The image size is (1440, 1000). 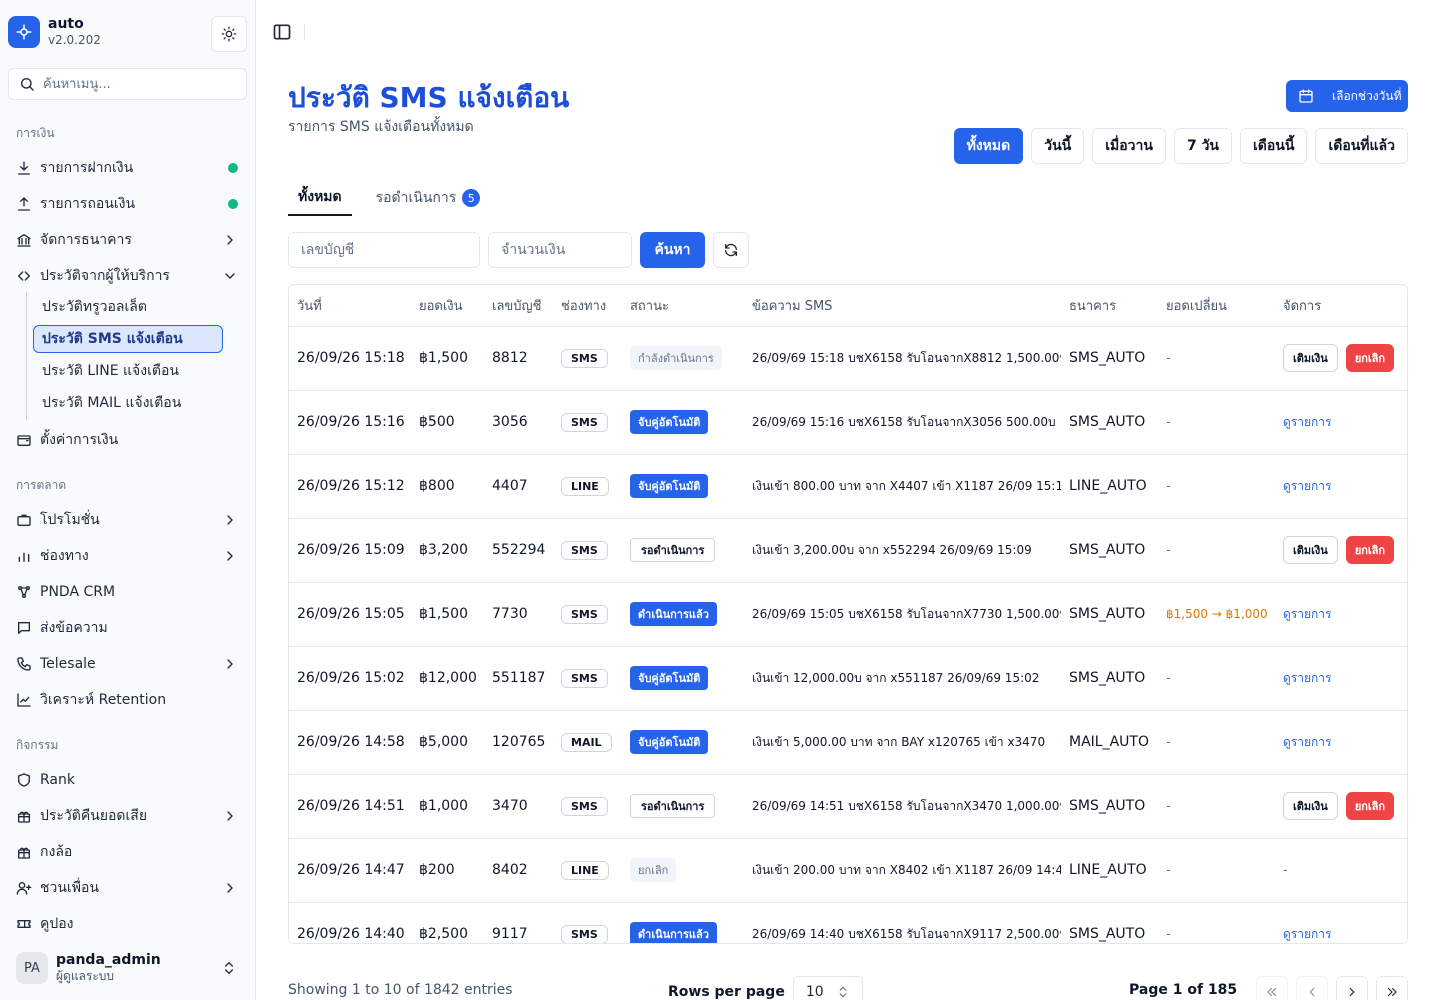 I want to click on sidebar-item-invite-friends: ชวนเพื่อน, so click(x=127, y=888).